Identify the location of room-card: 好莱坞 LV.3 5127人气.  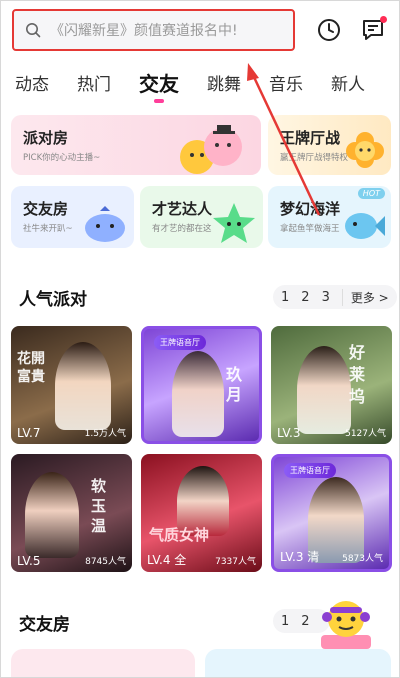
(331, 385).